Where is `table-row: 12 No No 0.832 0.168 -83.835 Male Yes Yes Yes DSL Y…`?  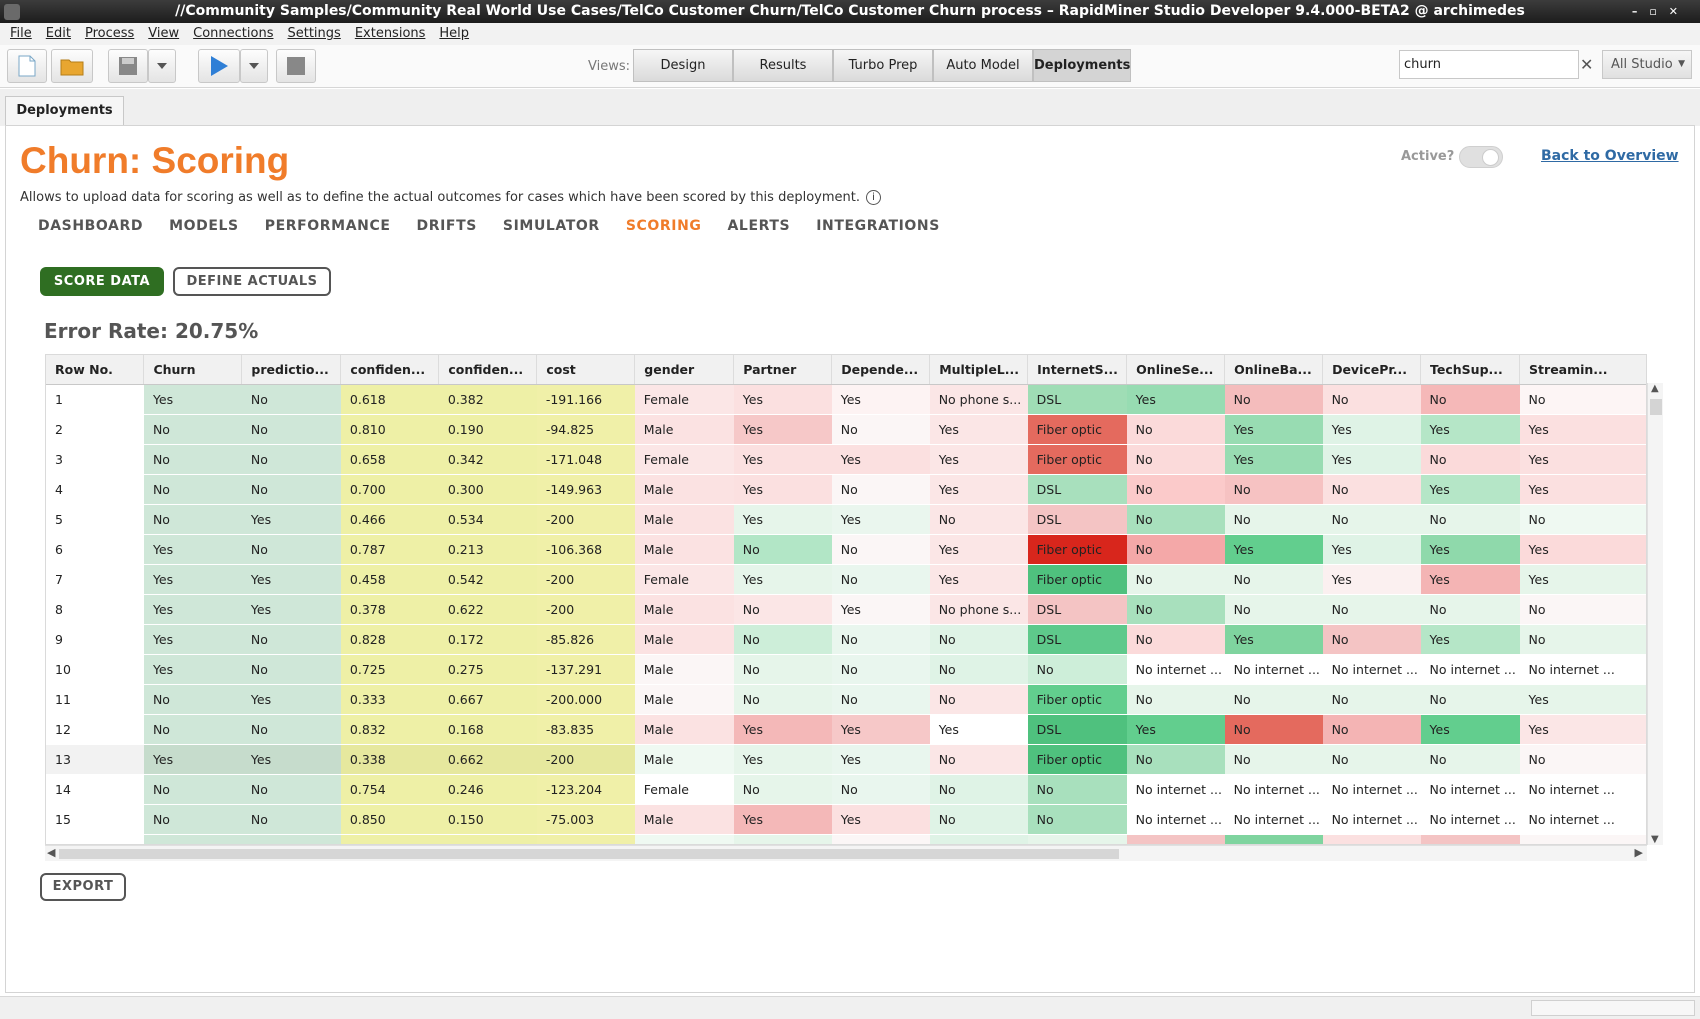 table-row: 12 No No 0.832 0.168 -83.835 Male Yes Yes Yes DSL Y… is located at coordinates (846, 729).